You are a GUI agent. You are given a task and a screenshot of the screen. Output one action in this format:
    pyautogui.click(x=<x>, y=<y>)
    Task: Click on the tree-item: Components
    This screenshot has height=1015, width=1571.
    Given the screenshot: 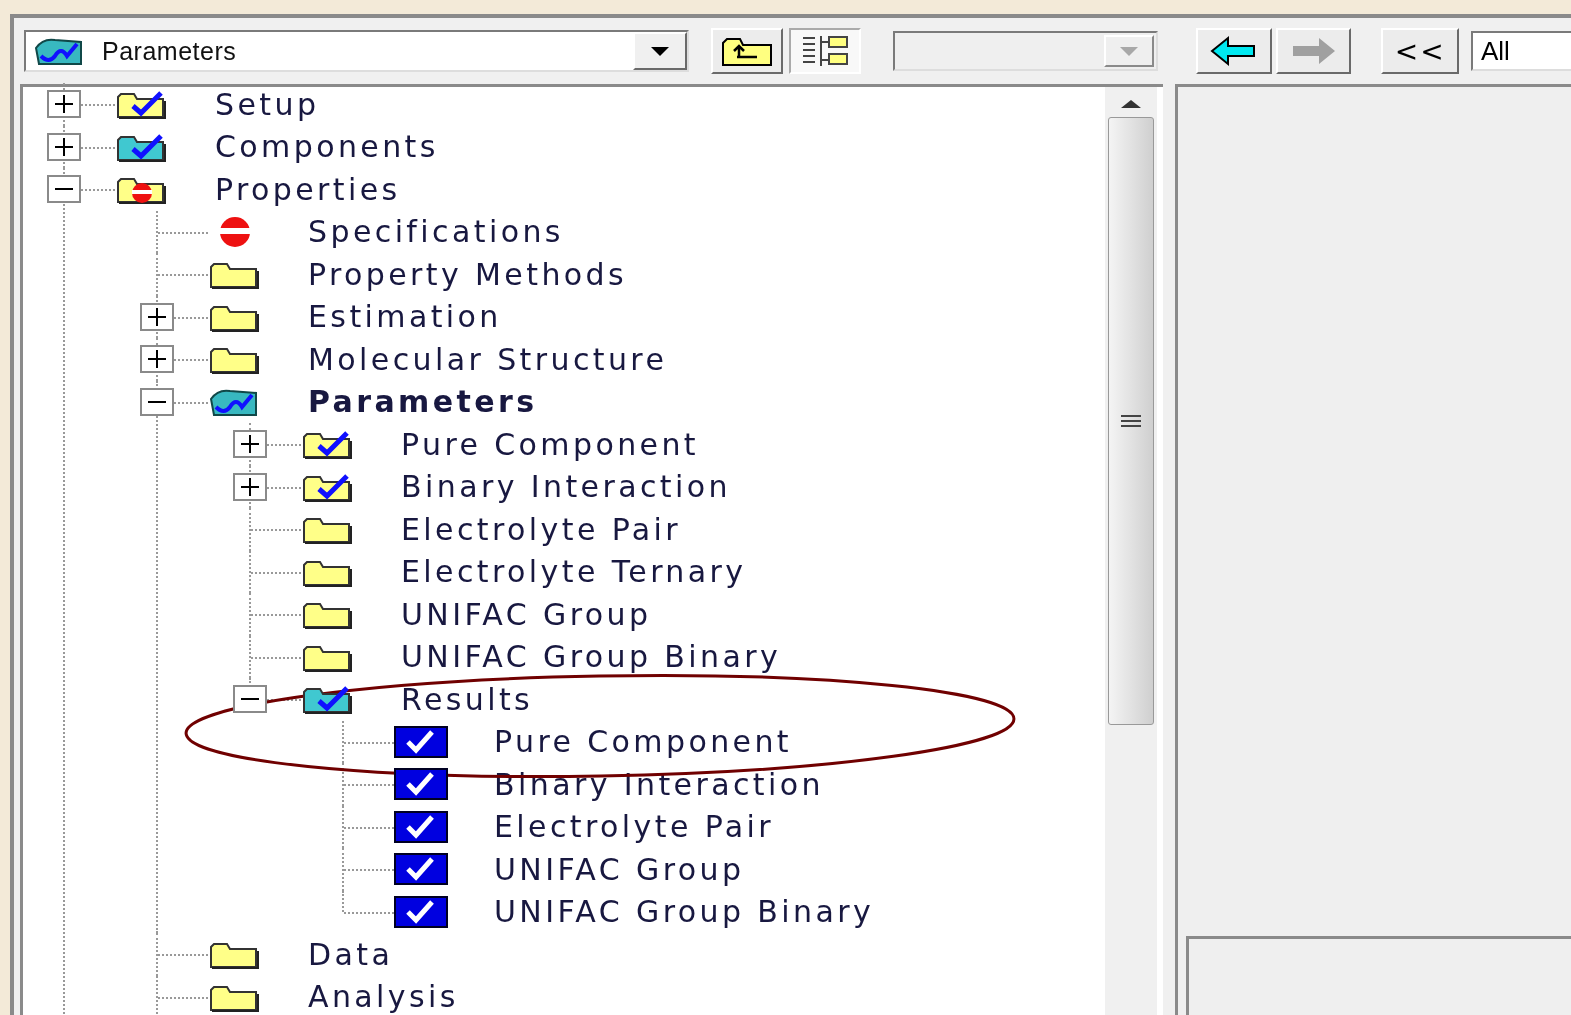 What is the action you would take?
    pyautogui.click(x=327, y=147)
    